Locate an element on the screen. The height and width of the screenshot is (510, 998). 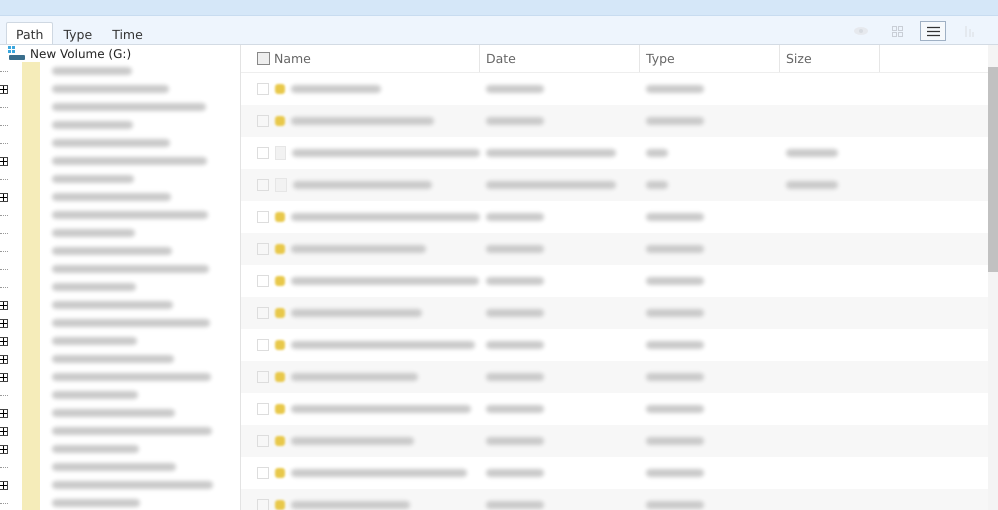
eye-icon is located at coordinates (861, 31).